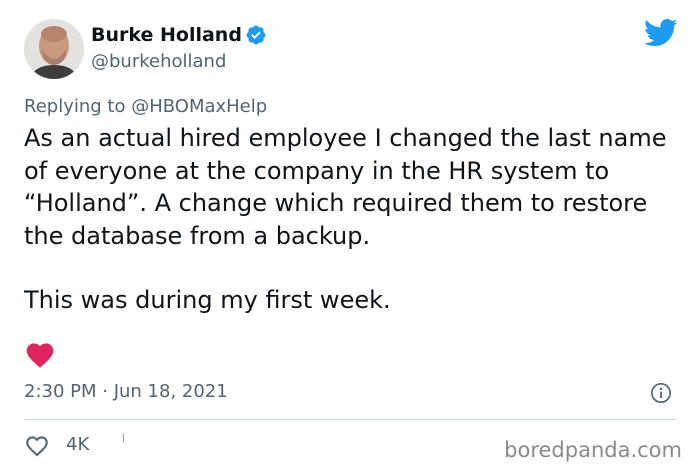 This screenshot has height=473, width=700. What do you see at coordinates (123, 438) in the screenshot?
I see `divider-tick` at bounding box center [123, 438].